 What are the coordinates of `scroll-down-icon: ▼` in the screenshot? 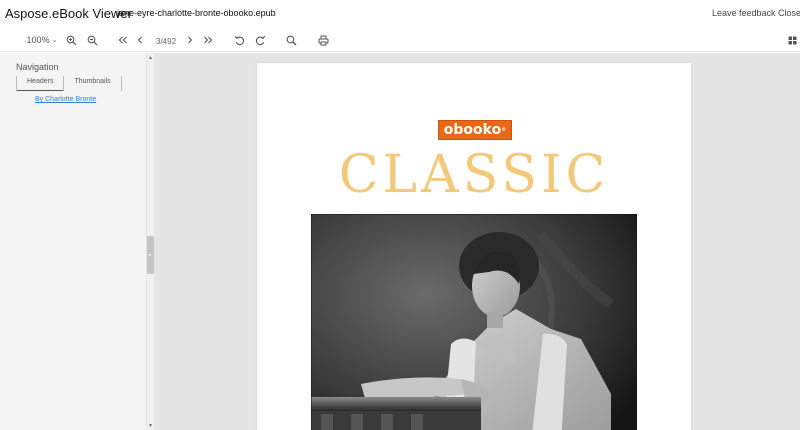 It's located at (150, 426).